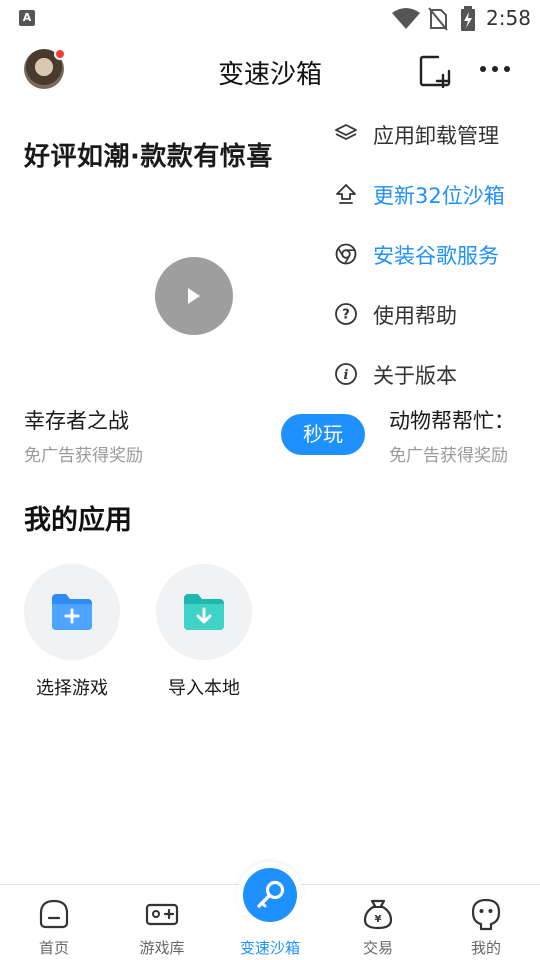 The width and height of the screenshot is (540, 960). What do you see at coordinates (495, 69) in the screenshot?
I see `more-dots-icon` at bounding box center [495, 69].